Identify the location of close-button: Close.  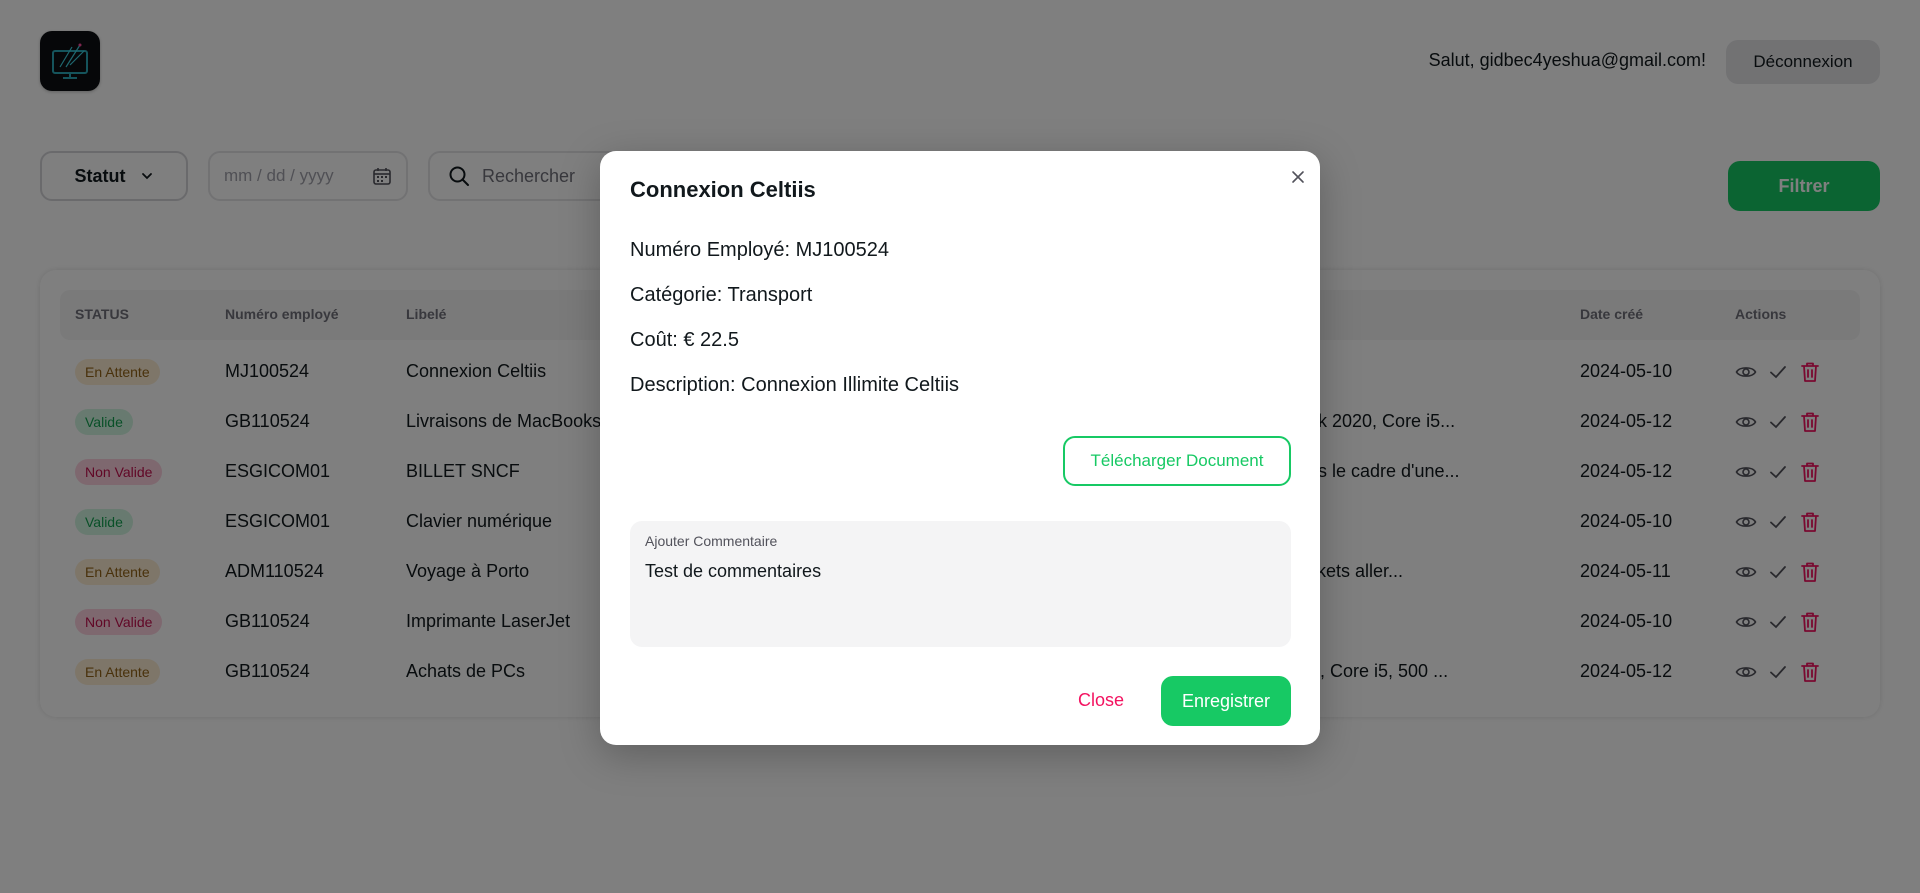
(1101, 700).